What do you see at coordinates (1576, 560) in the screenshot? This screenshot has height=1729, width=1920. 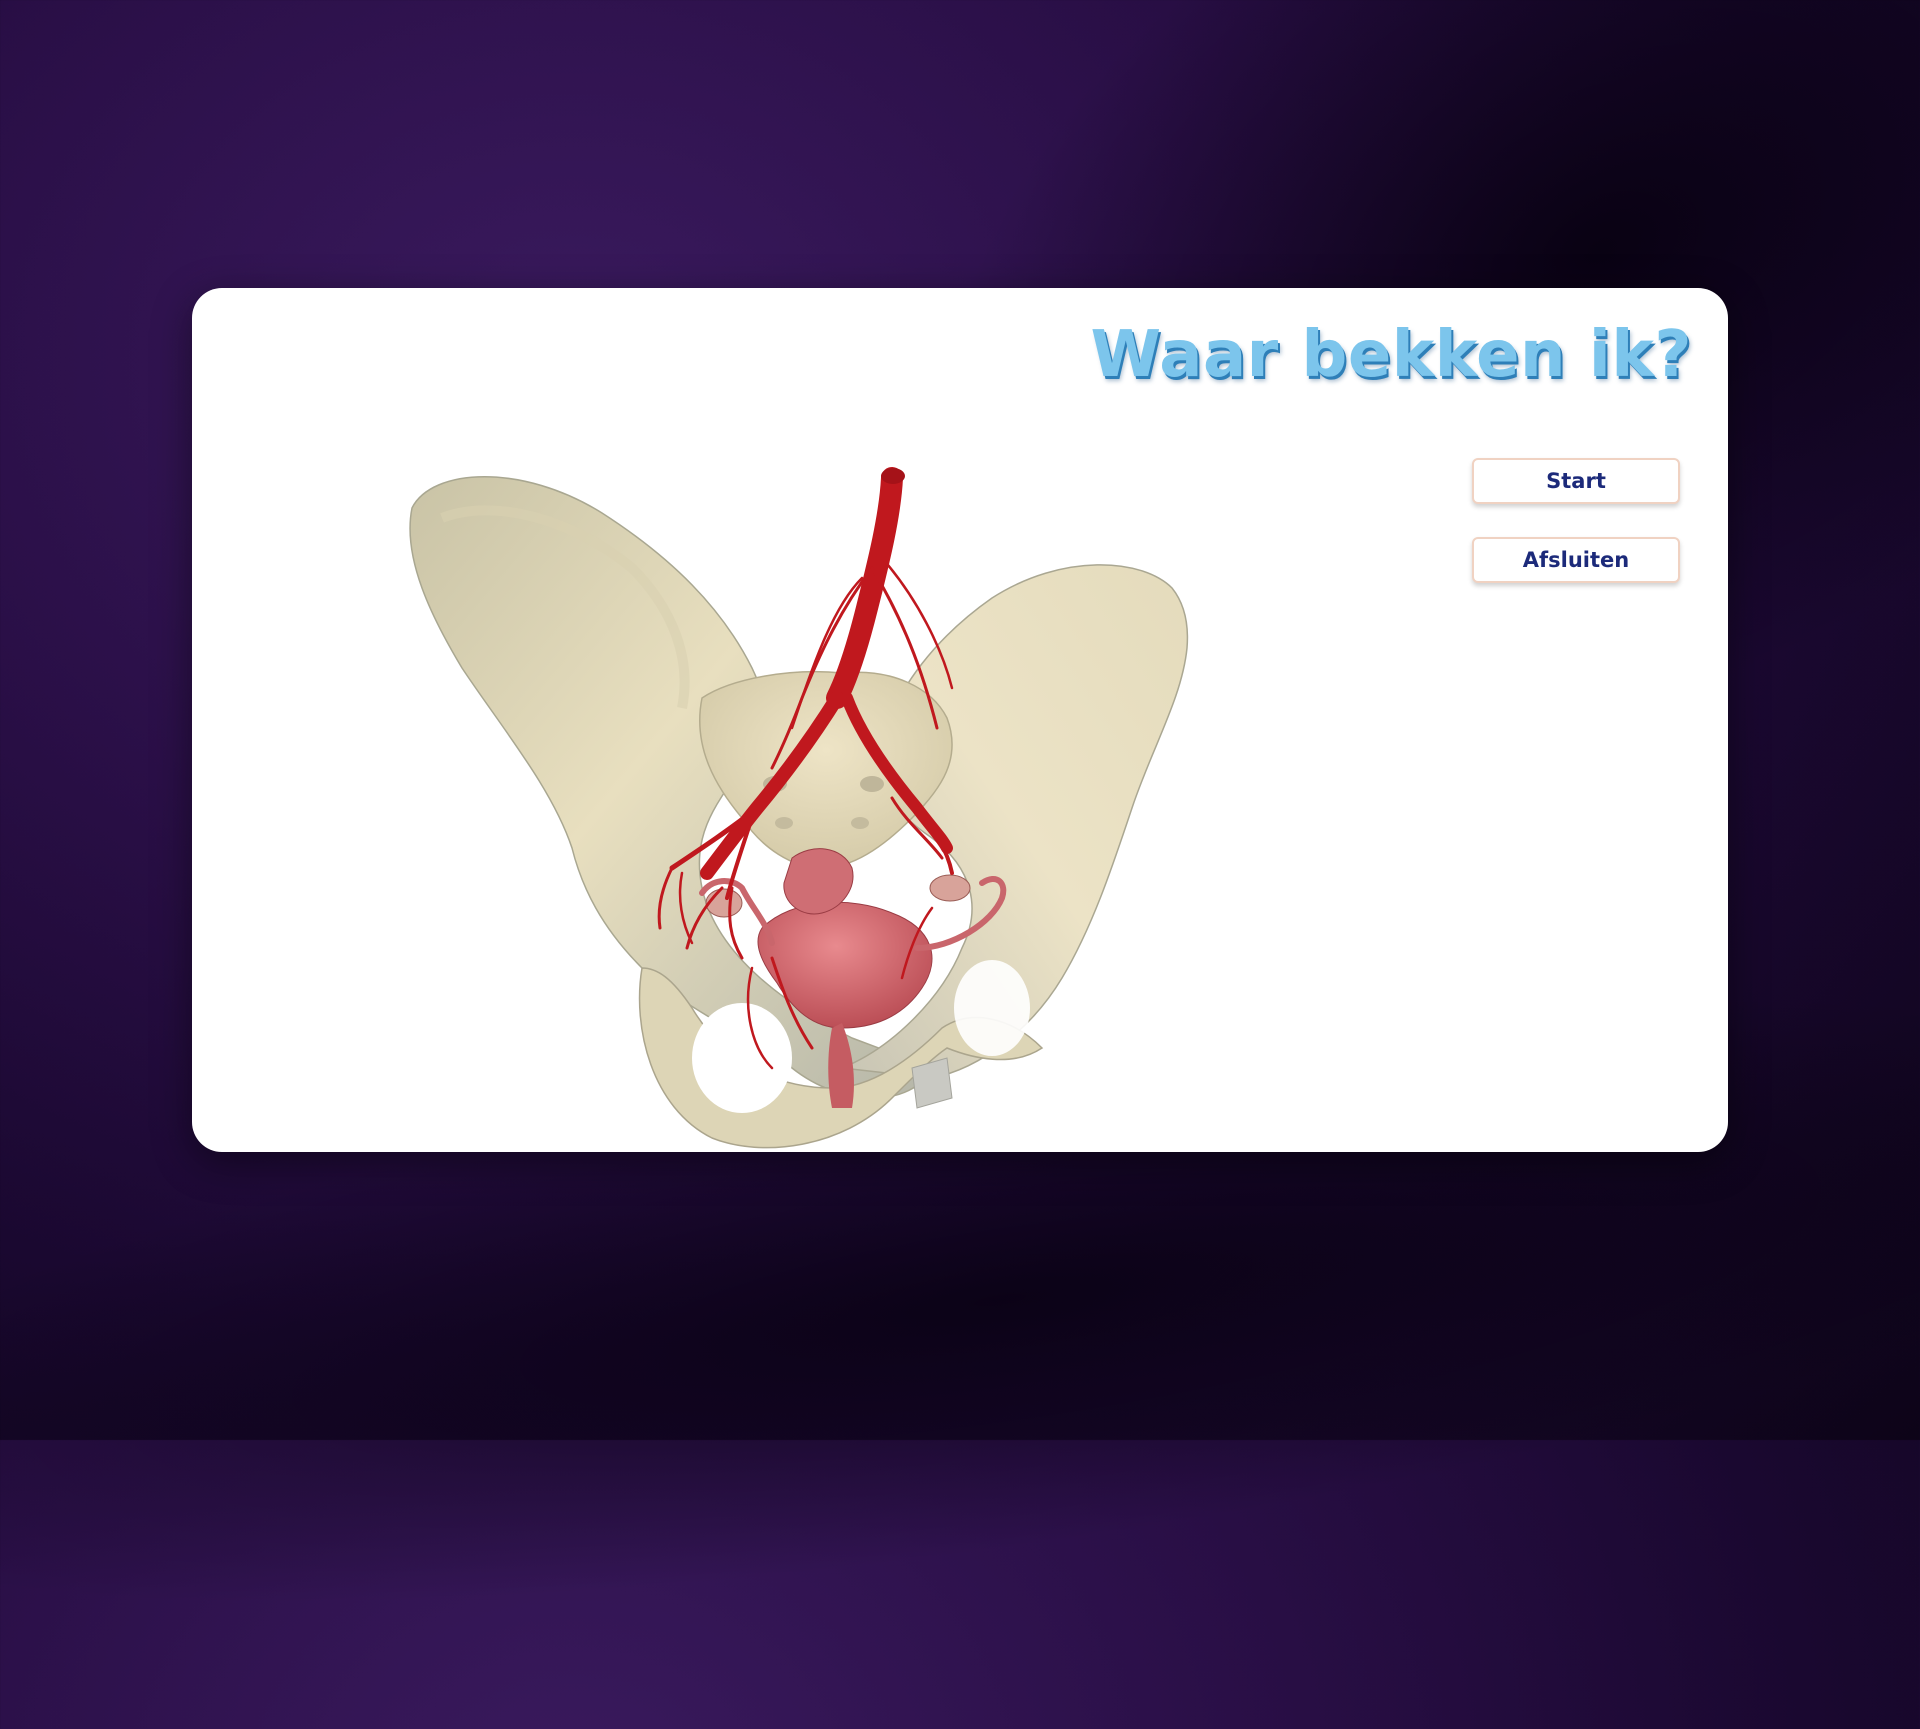 I see `exit-button: Afsluiten` at bounding box center [1576, 560].